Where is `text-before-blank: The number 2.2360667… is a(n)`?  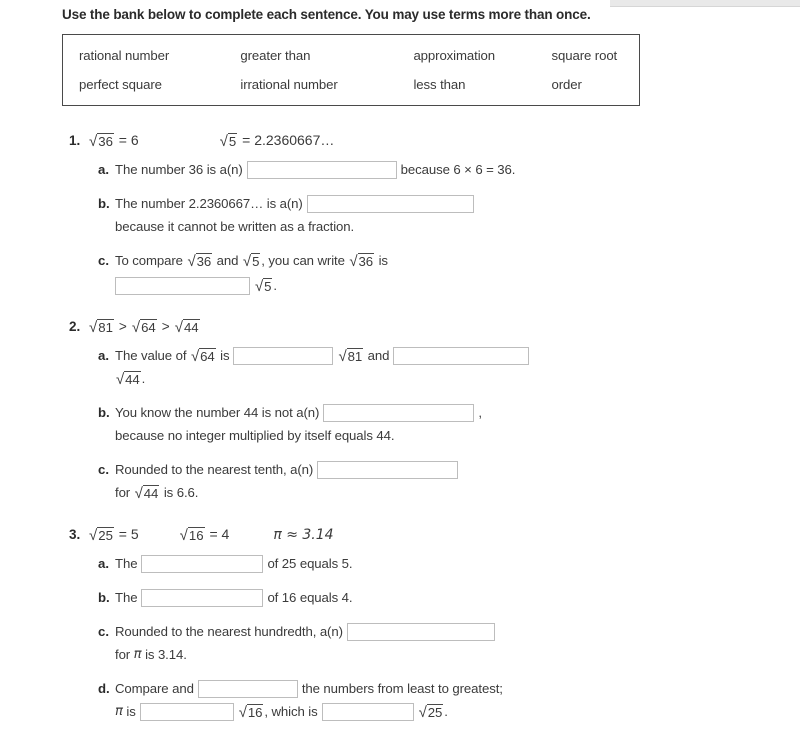 text-before-blank: The number 2.2360667… is a(n) is located at coordinates (209, 204).